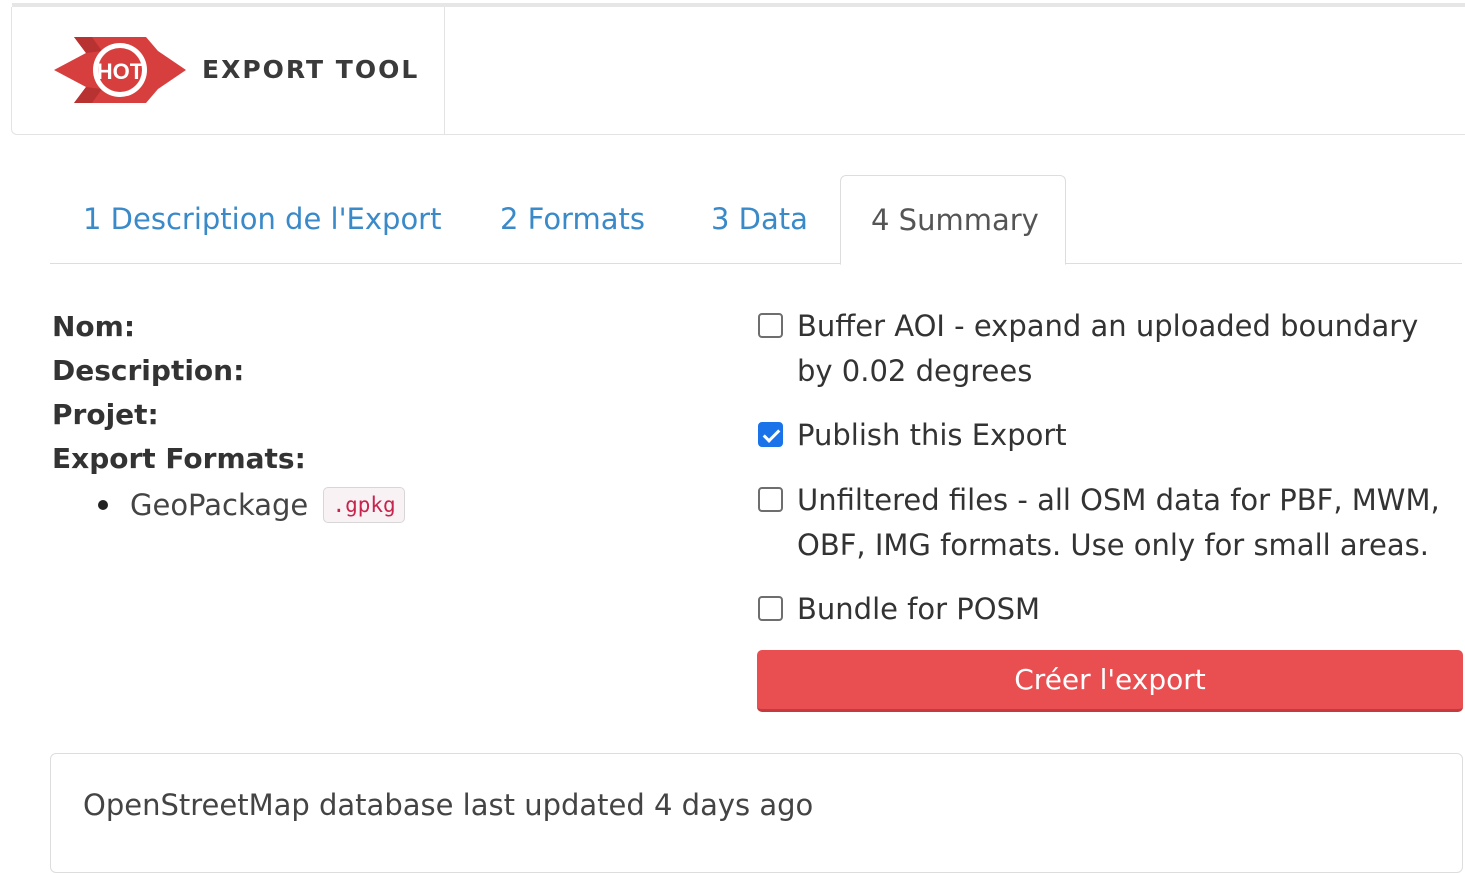 The image size is (1465, 873). I want to click on tab-summary: 4 Summary, so click(953, 220).